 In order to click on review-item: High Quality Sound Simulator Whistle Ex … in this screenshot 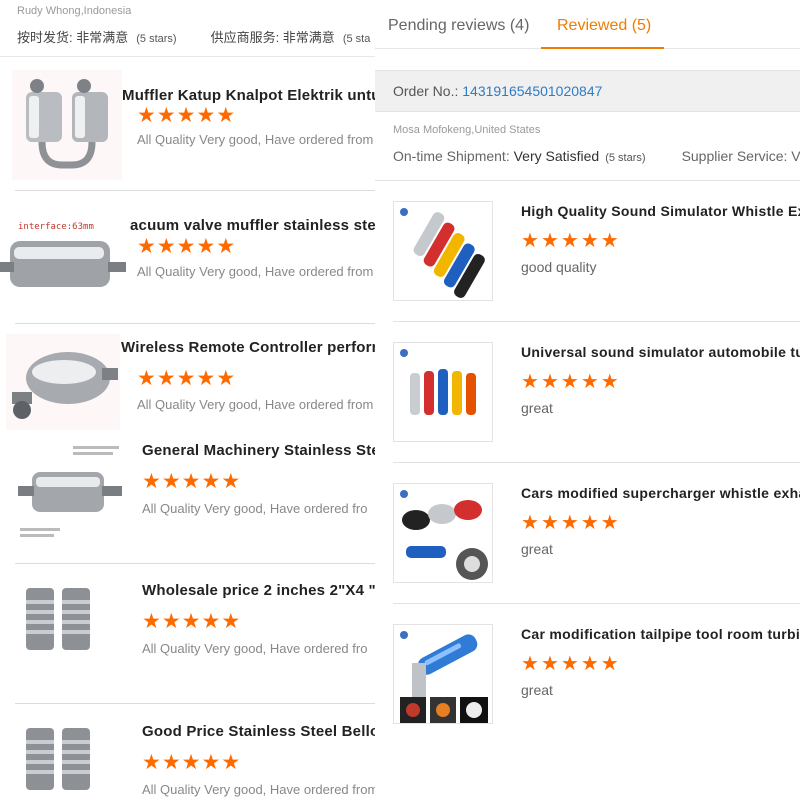, I will do `click(596, 251)`.